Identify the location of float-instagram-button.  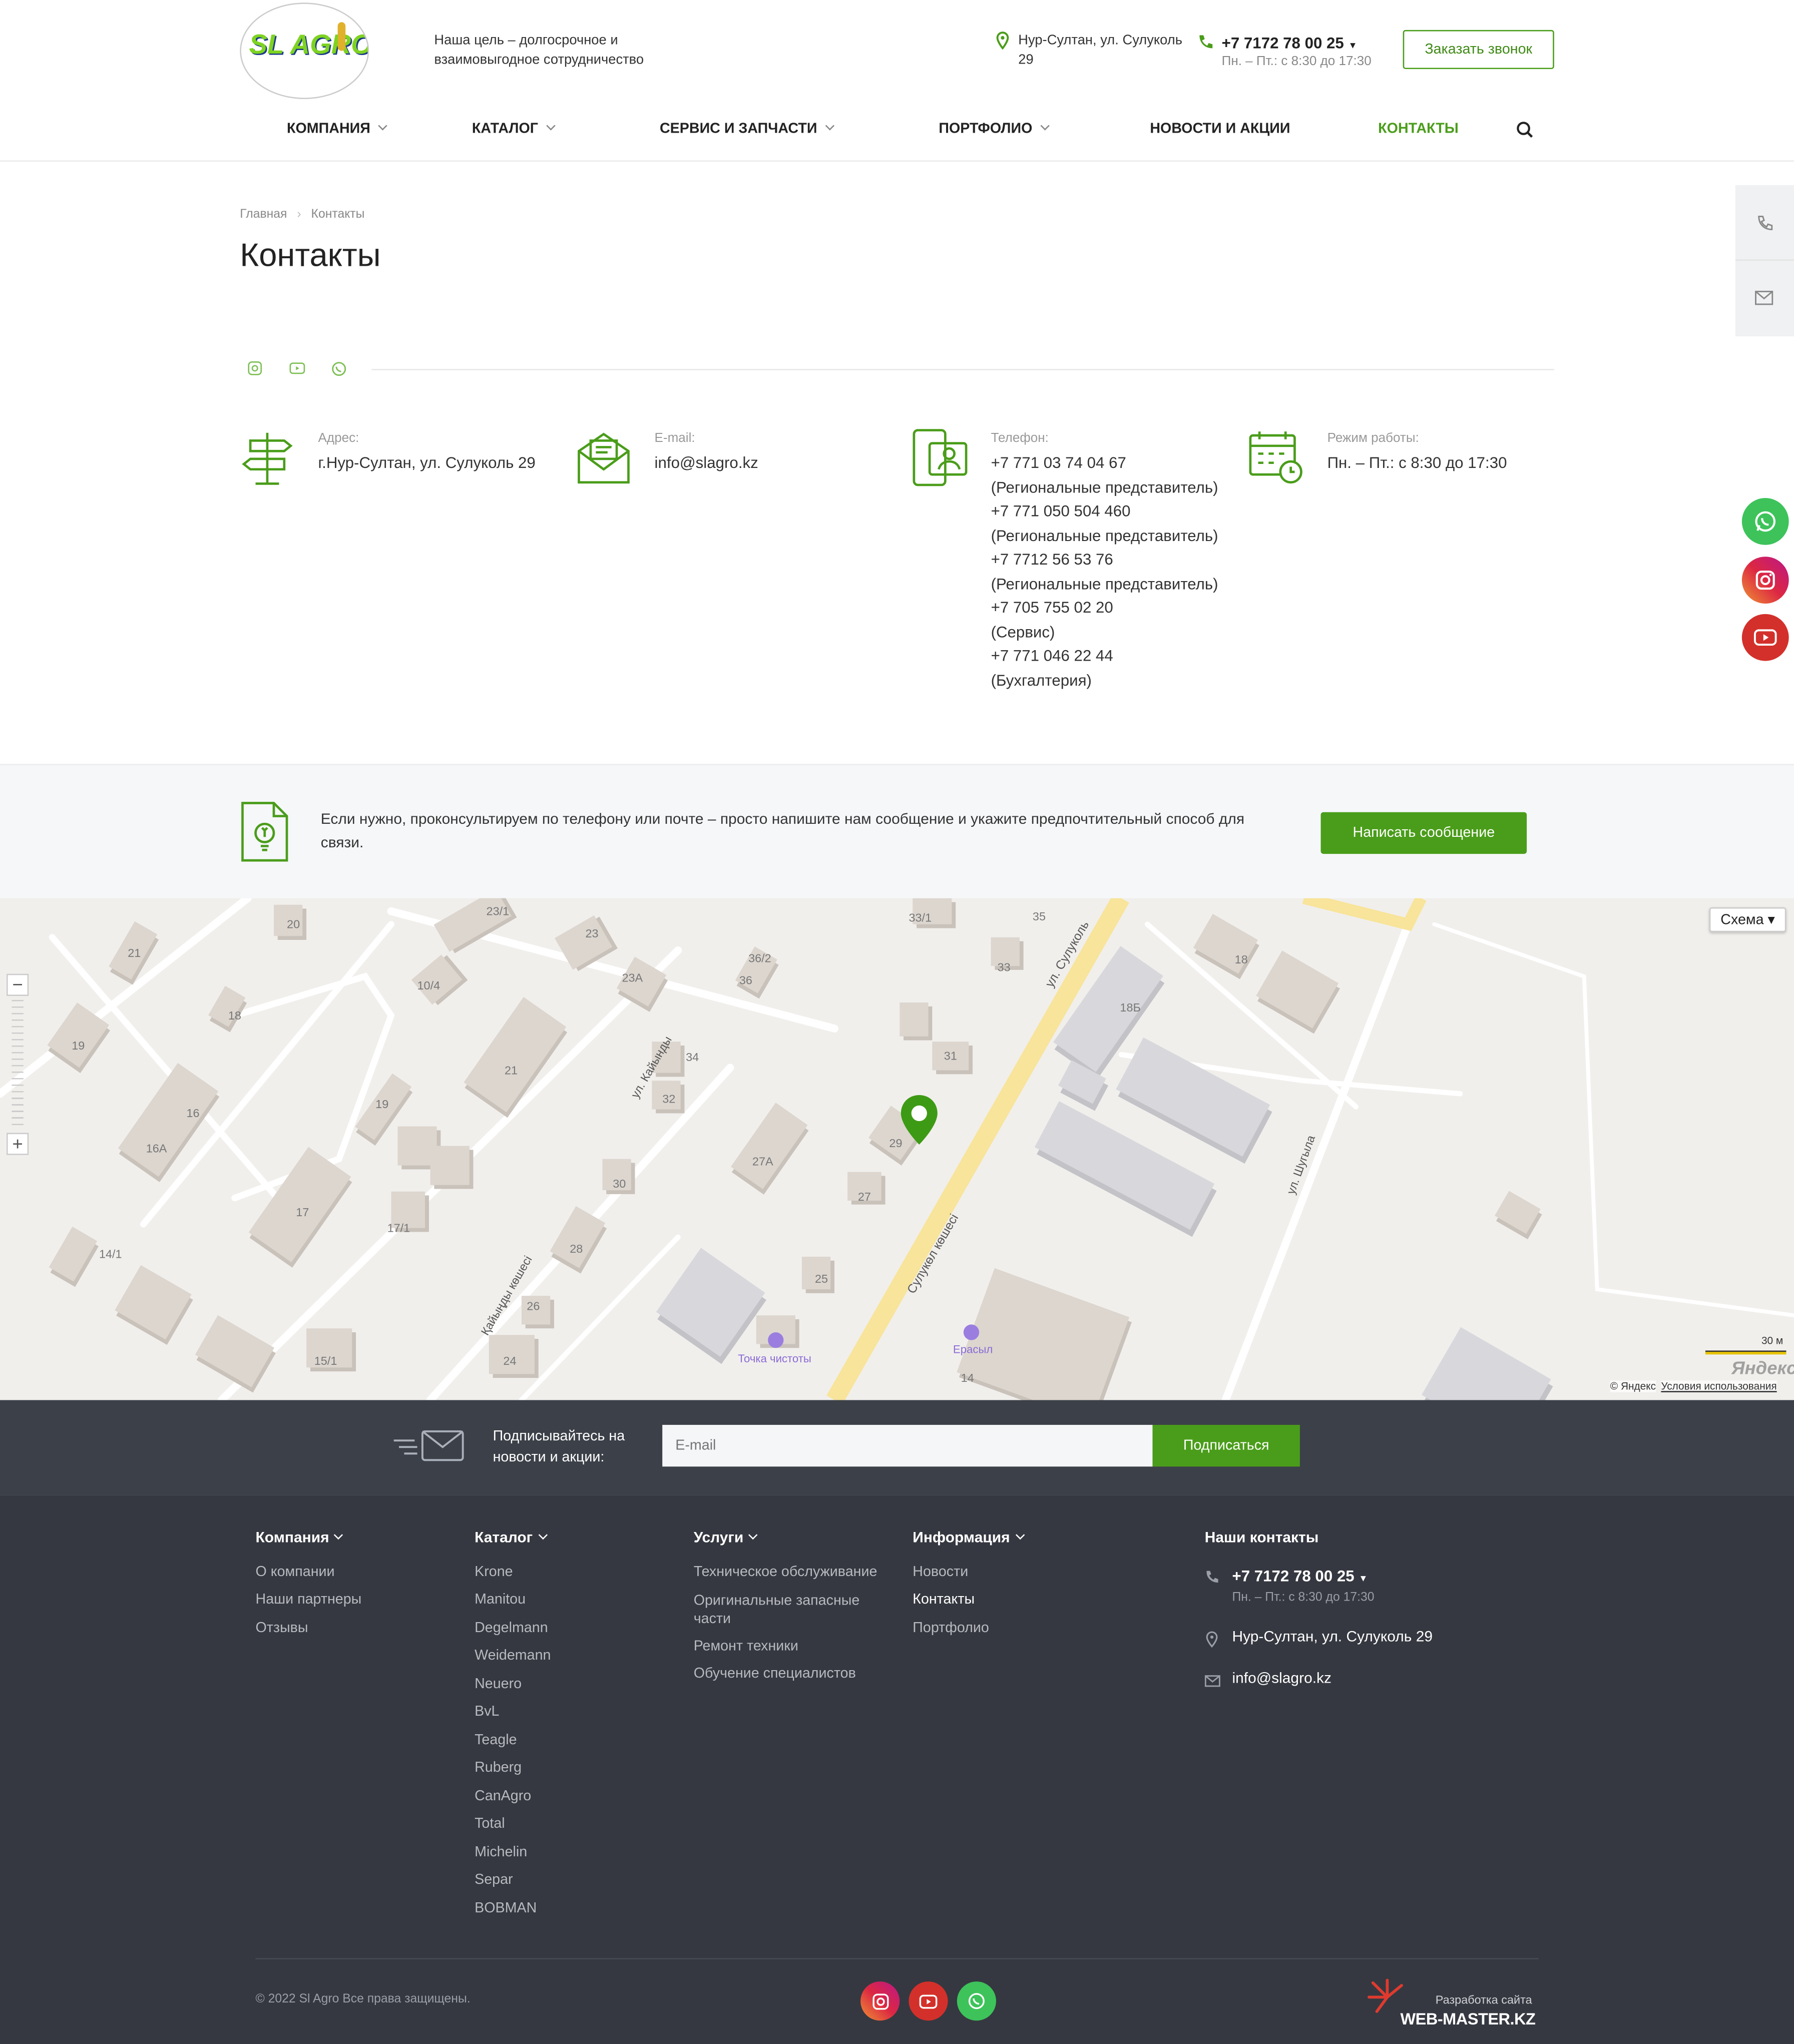
(1765, 580).